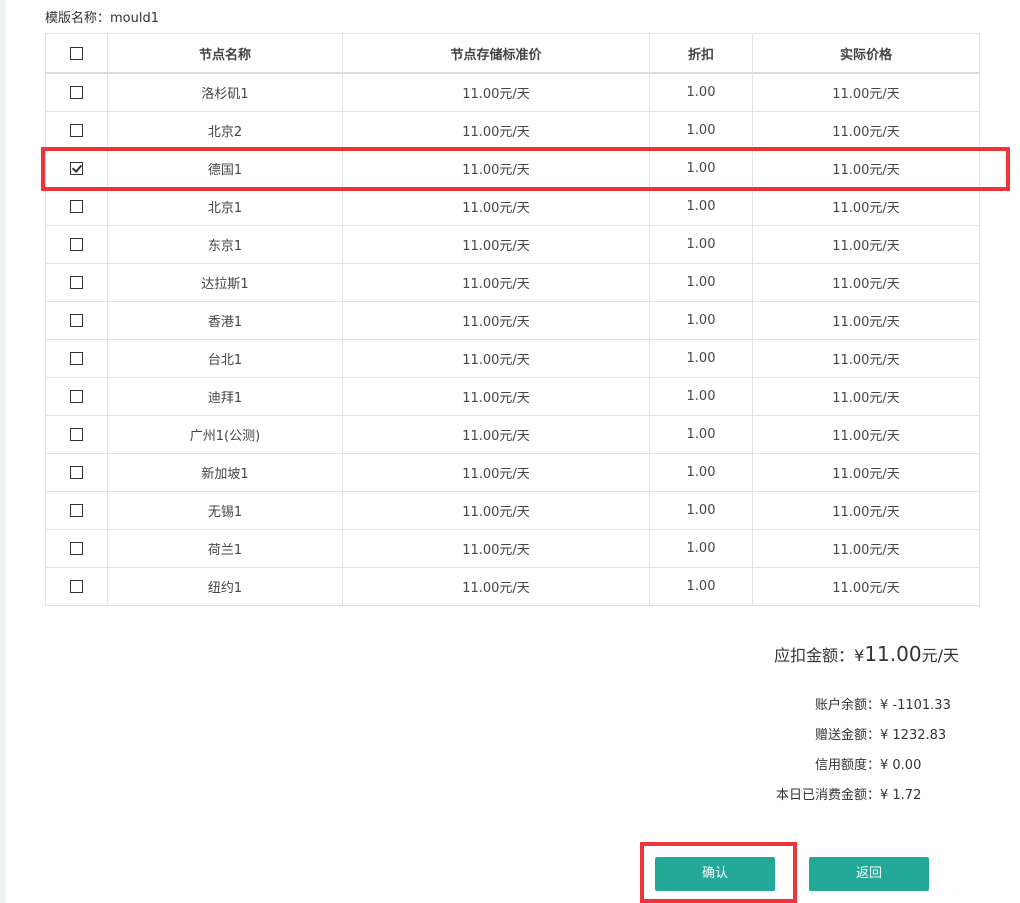 The image size is (1020, 903). I want to click on node-name-cell: 纽约1, so click(225, 586).